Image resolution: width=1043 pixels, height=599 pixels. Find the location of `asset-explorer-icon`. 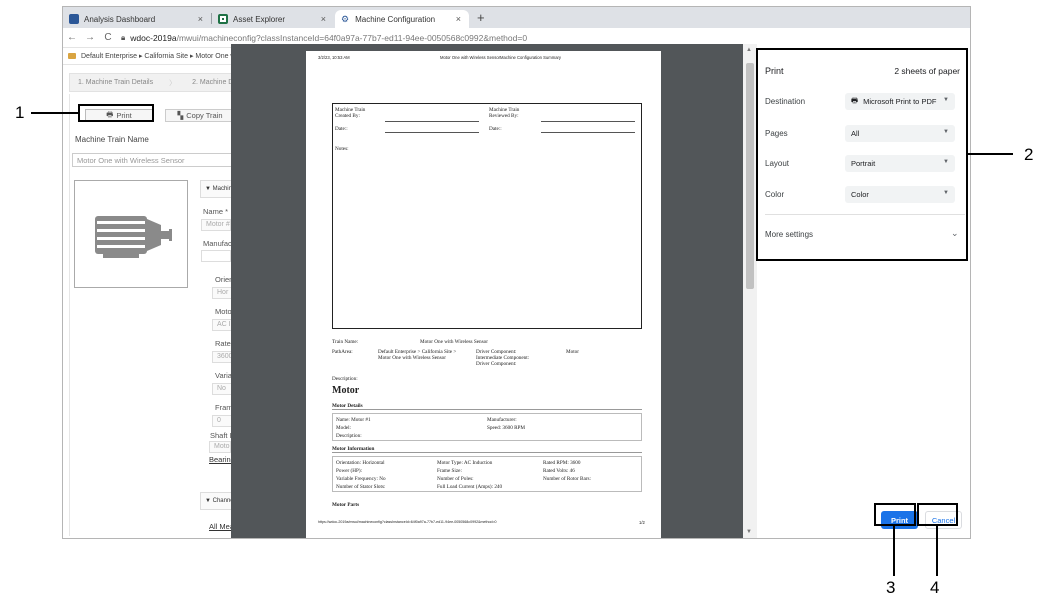

asset-explorer-icon is located at coordinates (223, 19).